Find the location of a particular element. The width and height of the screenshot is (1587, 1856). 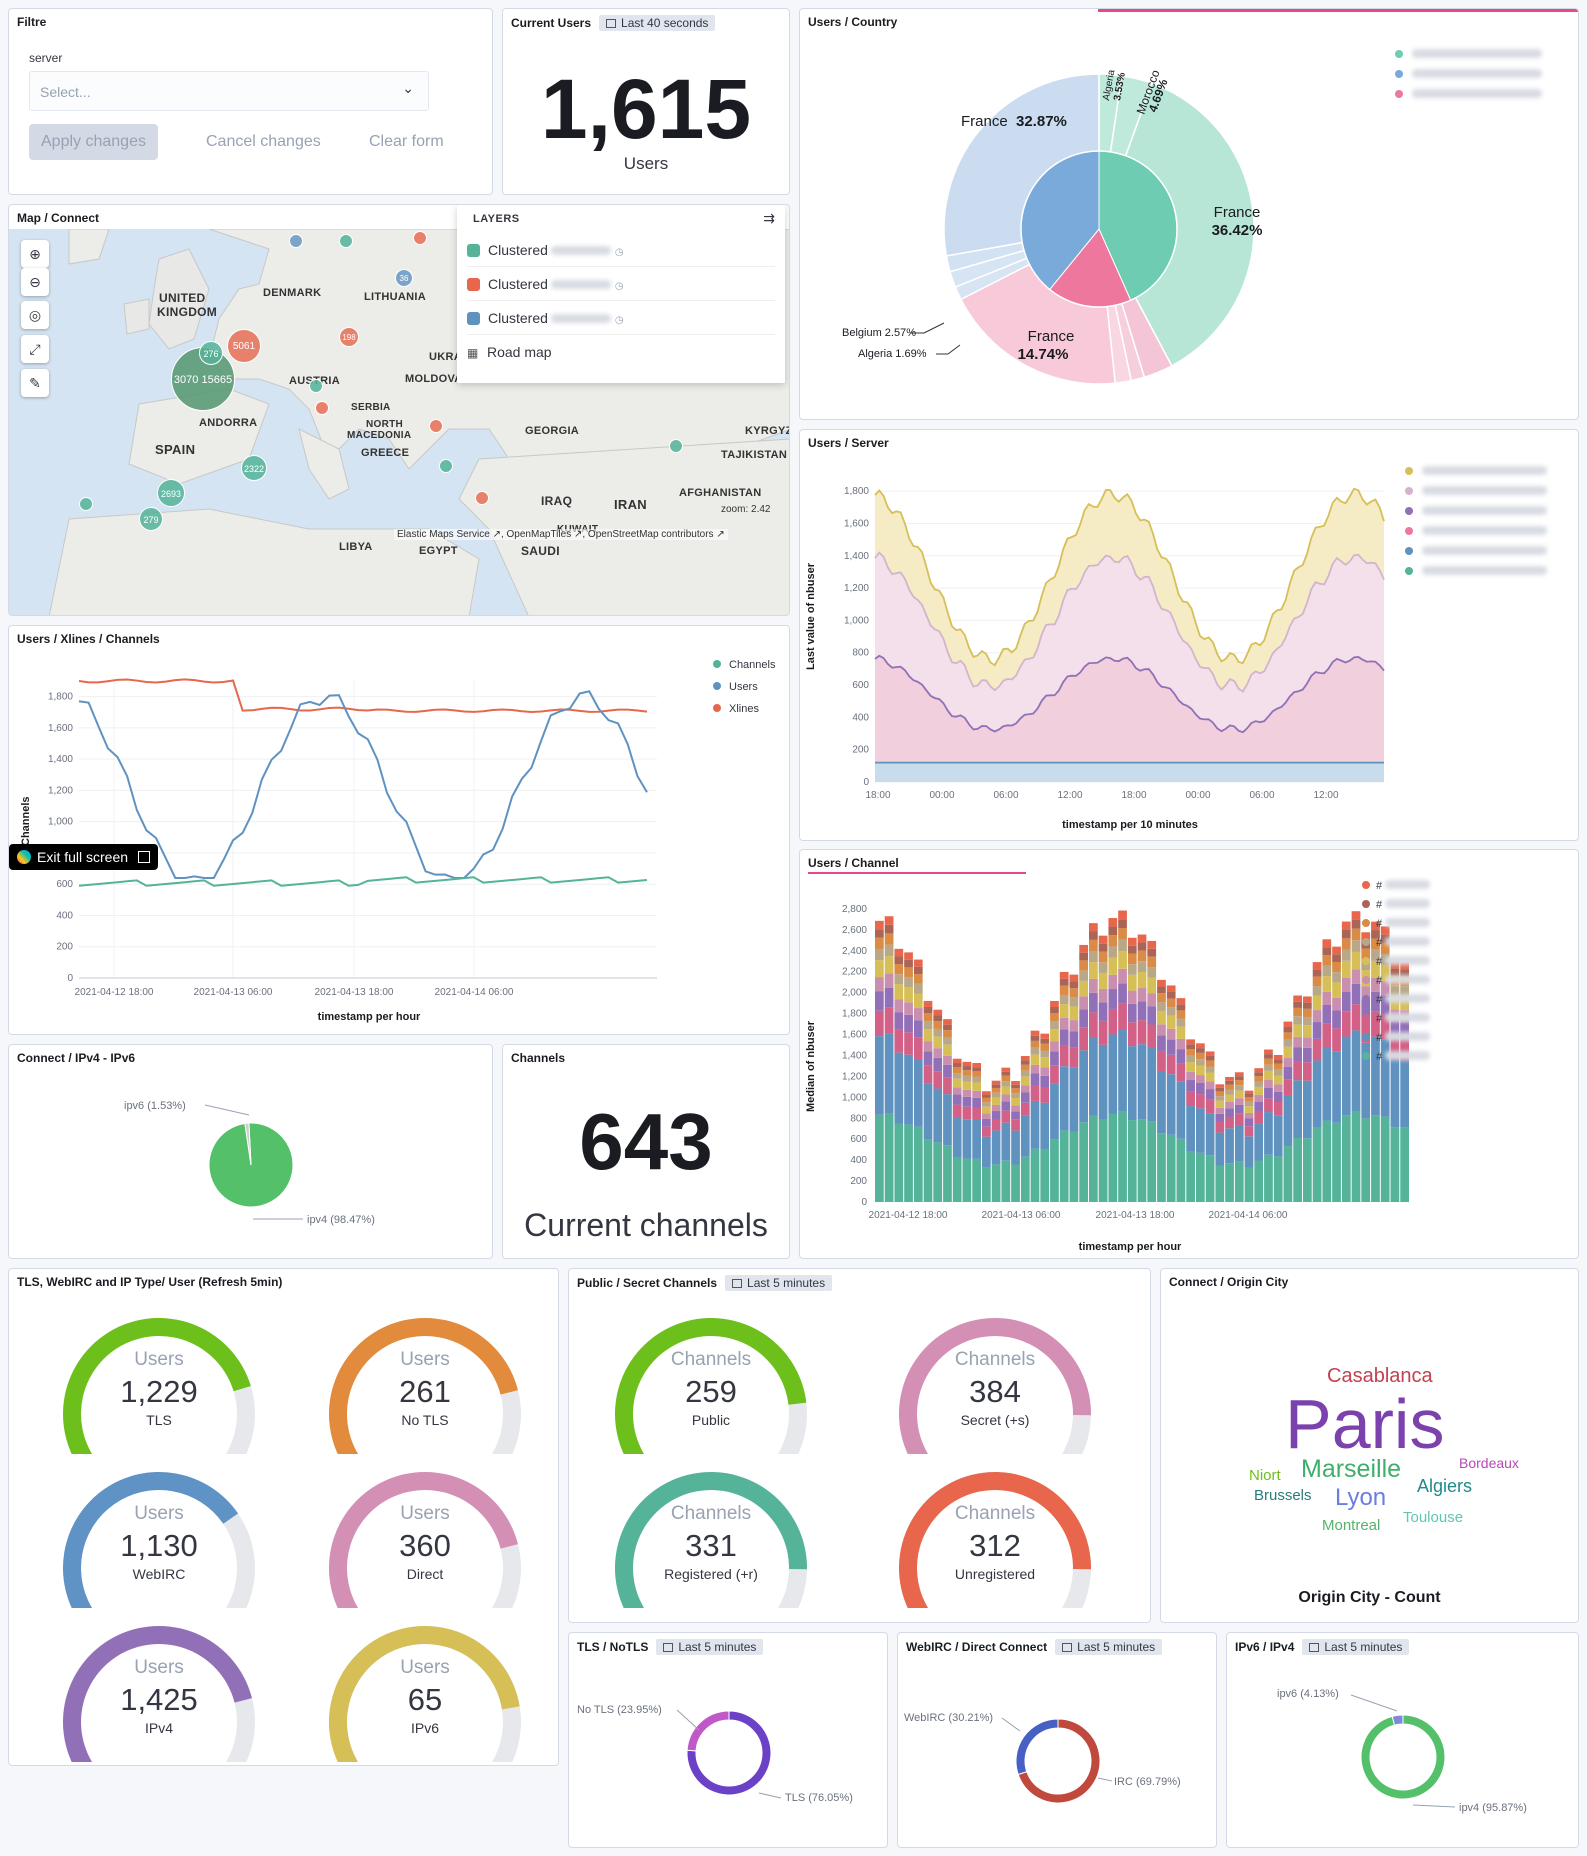

cancel-changes-button: Cancel changes is located at coordinates (263, 142).